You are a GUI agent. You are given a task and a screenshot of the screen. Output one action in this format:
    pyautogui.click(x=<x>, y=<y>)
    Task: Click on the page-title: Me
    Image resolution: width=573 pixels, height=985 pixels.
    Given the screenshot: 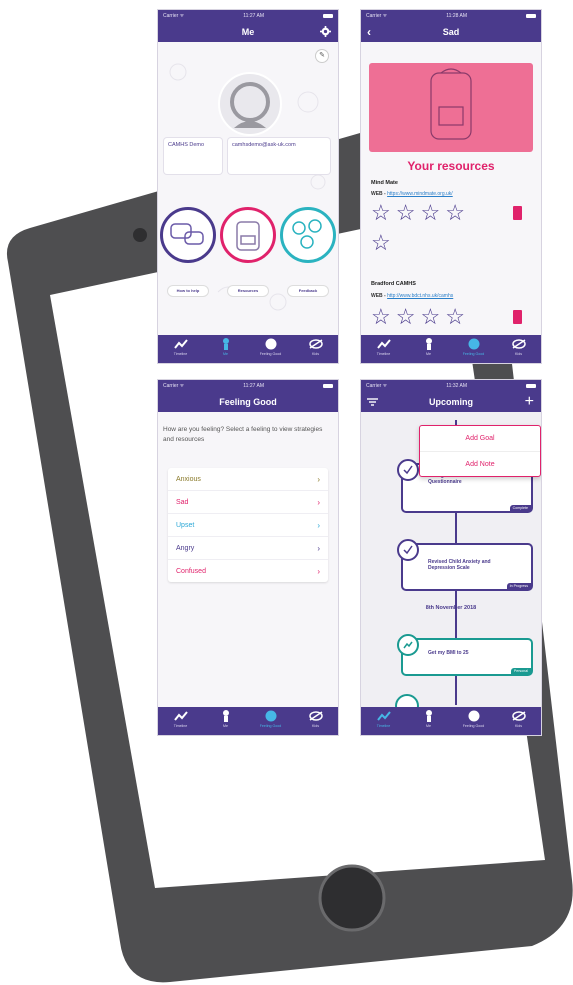 What is the action you would take?
    pyautogui.click(x=248, y=31)
    